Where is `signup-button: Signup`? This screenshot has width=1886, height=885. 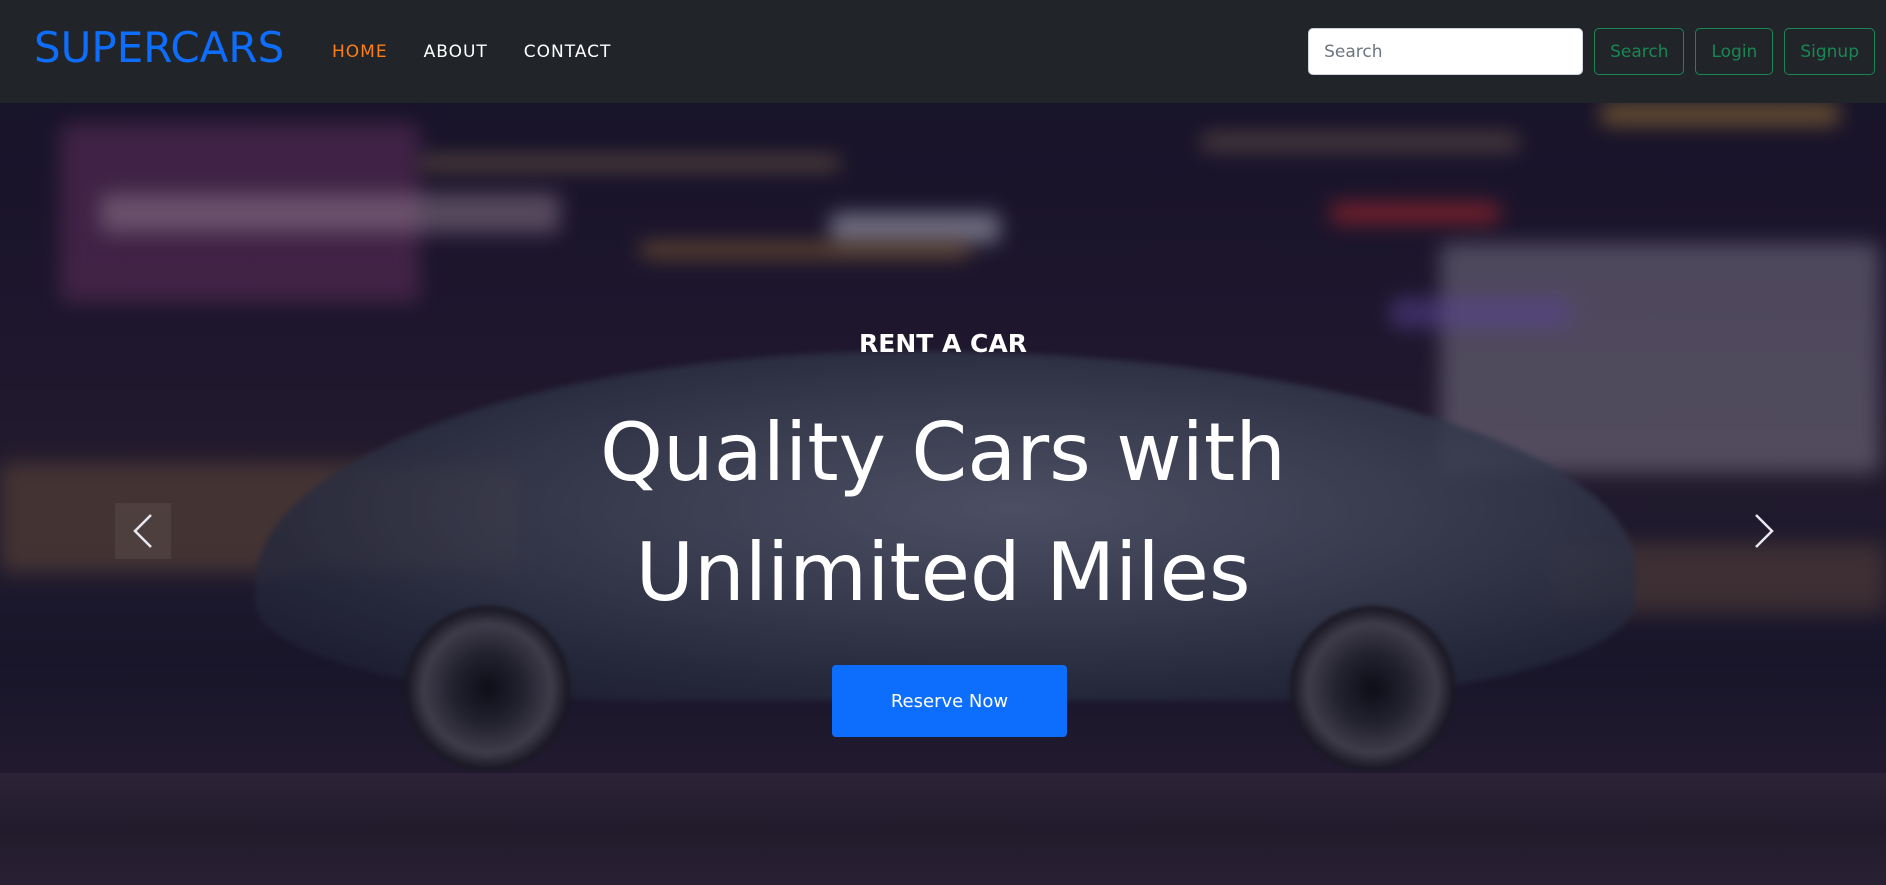 signup-button: Signup is located at coordinates (1829, 51).